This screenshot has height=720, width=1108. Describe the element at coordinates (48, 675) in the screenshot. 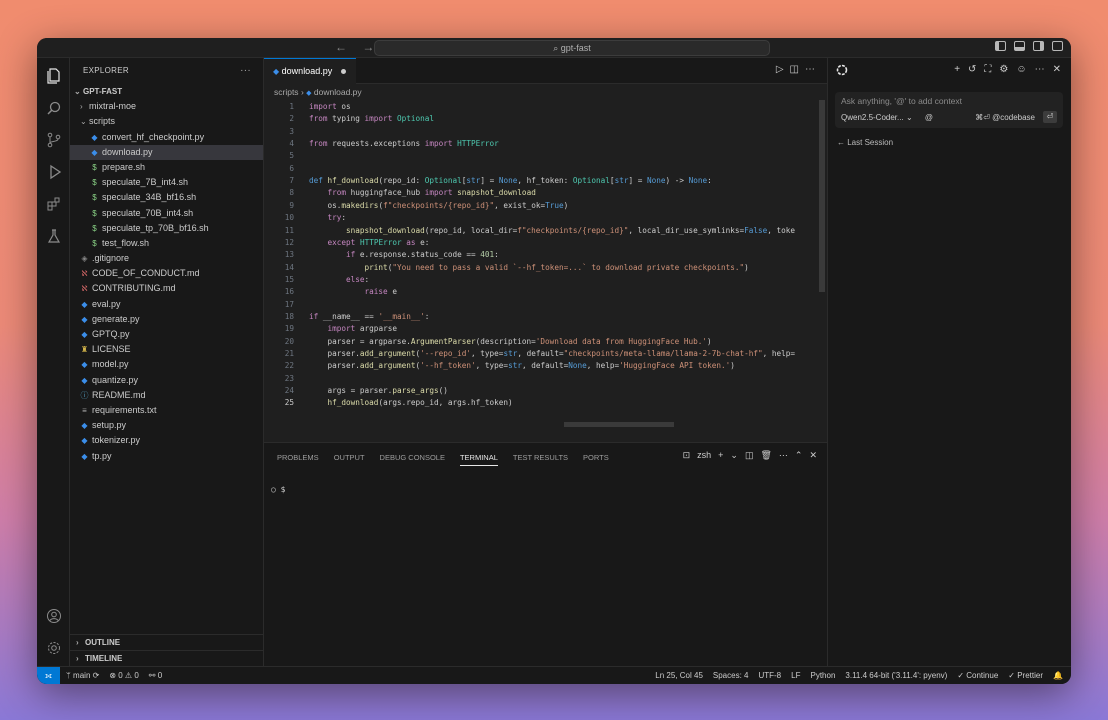

I see `remote-indicator-icon: ⟗` at that location.